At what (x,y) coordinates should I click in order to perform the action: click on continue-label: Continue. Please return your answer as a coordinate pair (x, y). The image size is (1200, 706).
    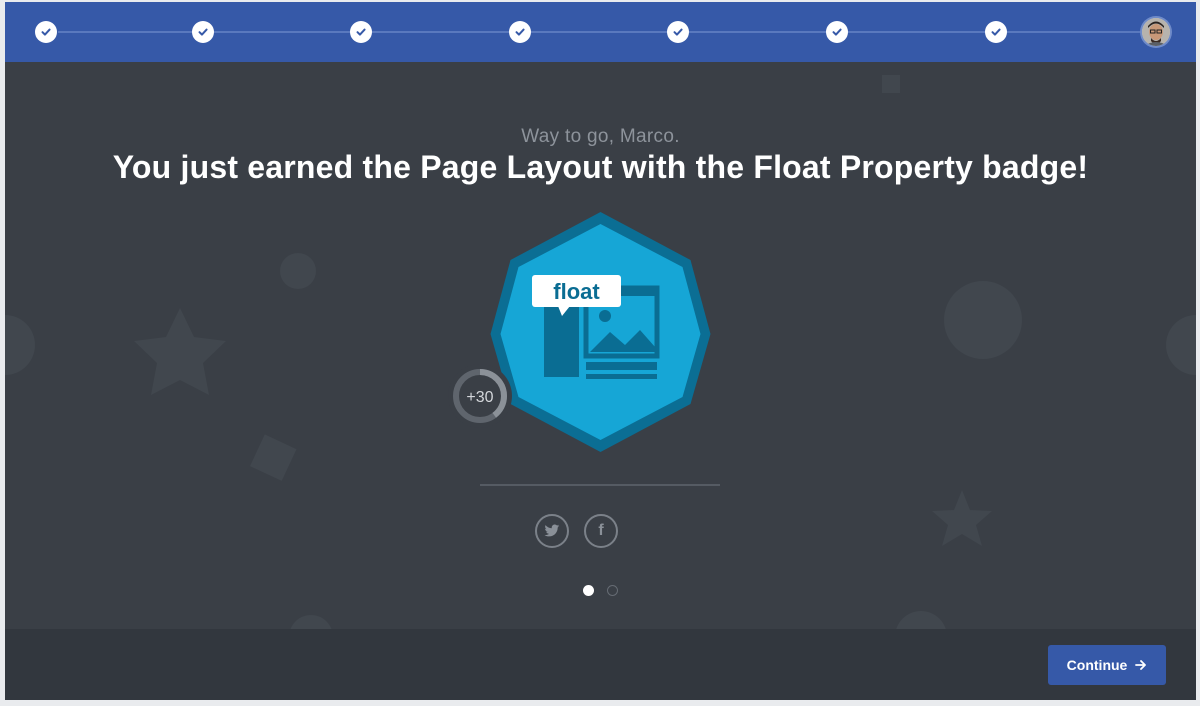
    Looking at the image, I should click on (1097, 665).